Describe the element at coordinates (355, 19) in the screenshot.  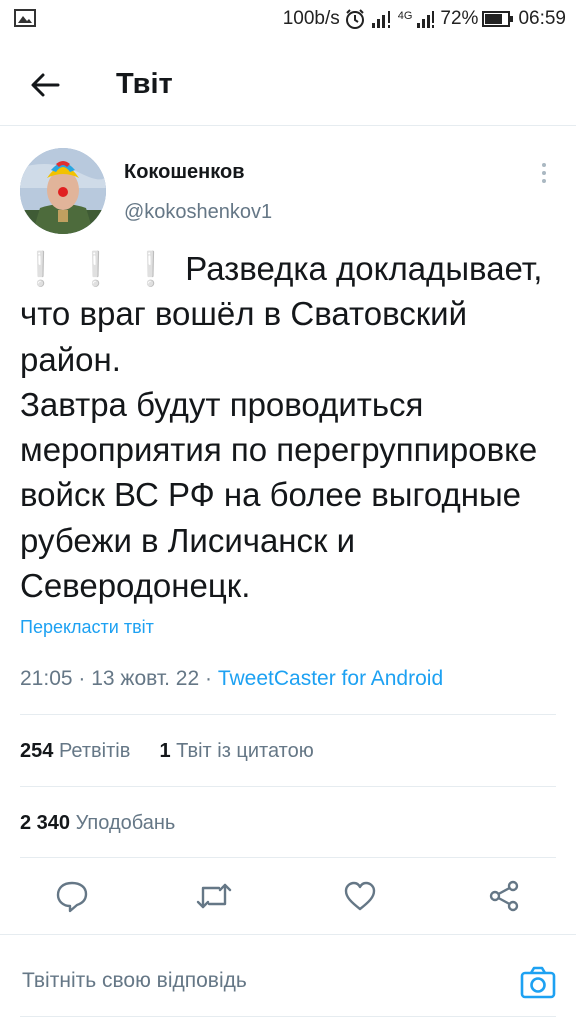
I see `alarm-icon` at that location.